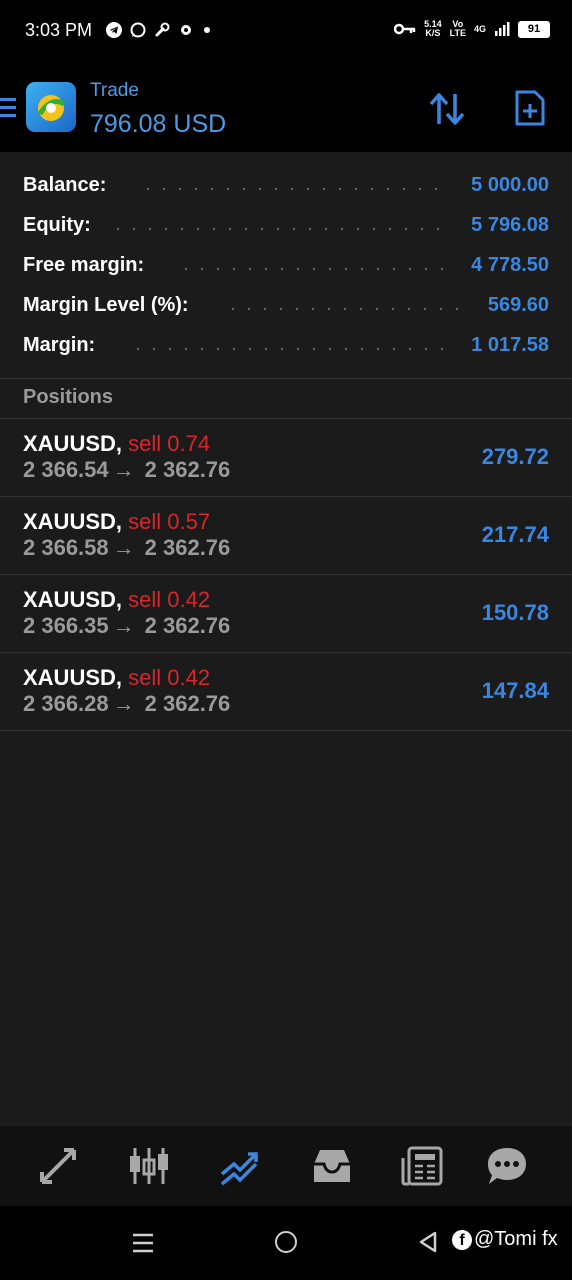  I want to click on margin-level-value: 569.60, so click(518, 305).